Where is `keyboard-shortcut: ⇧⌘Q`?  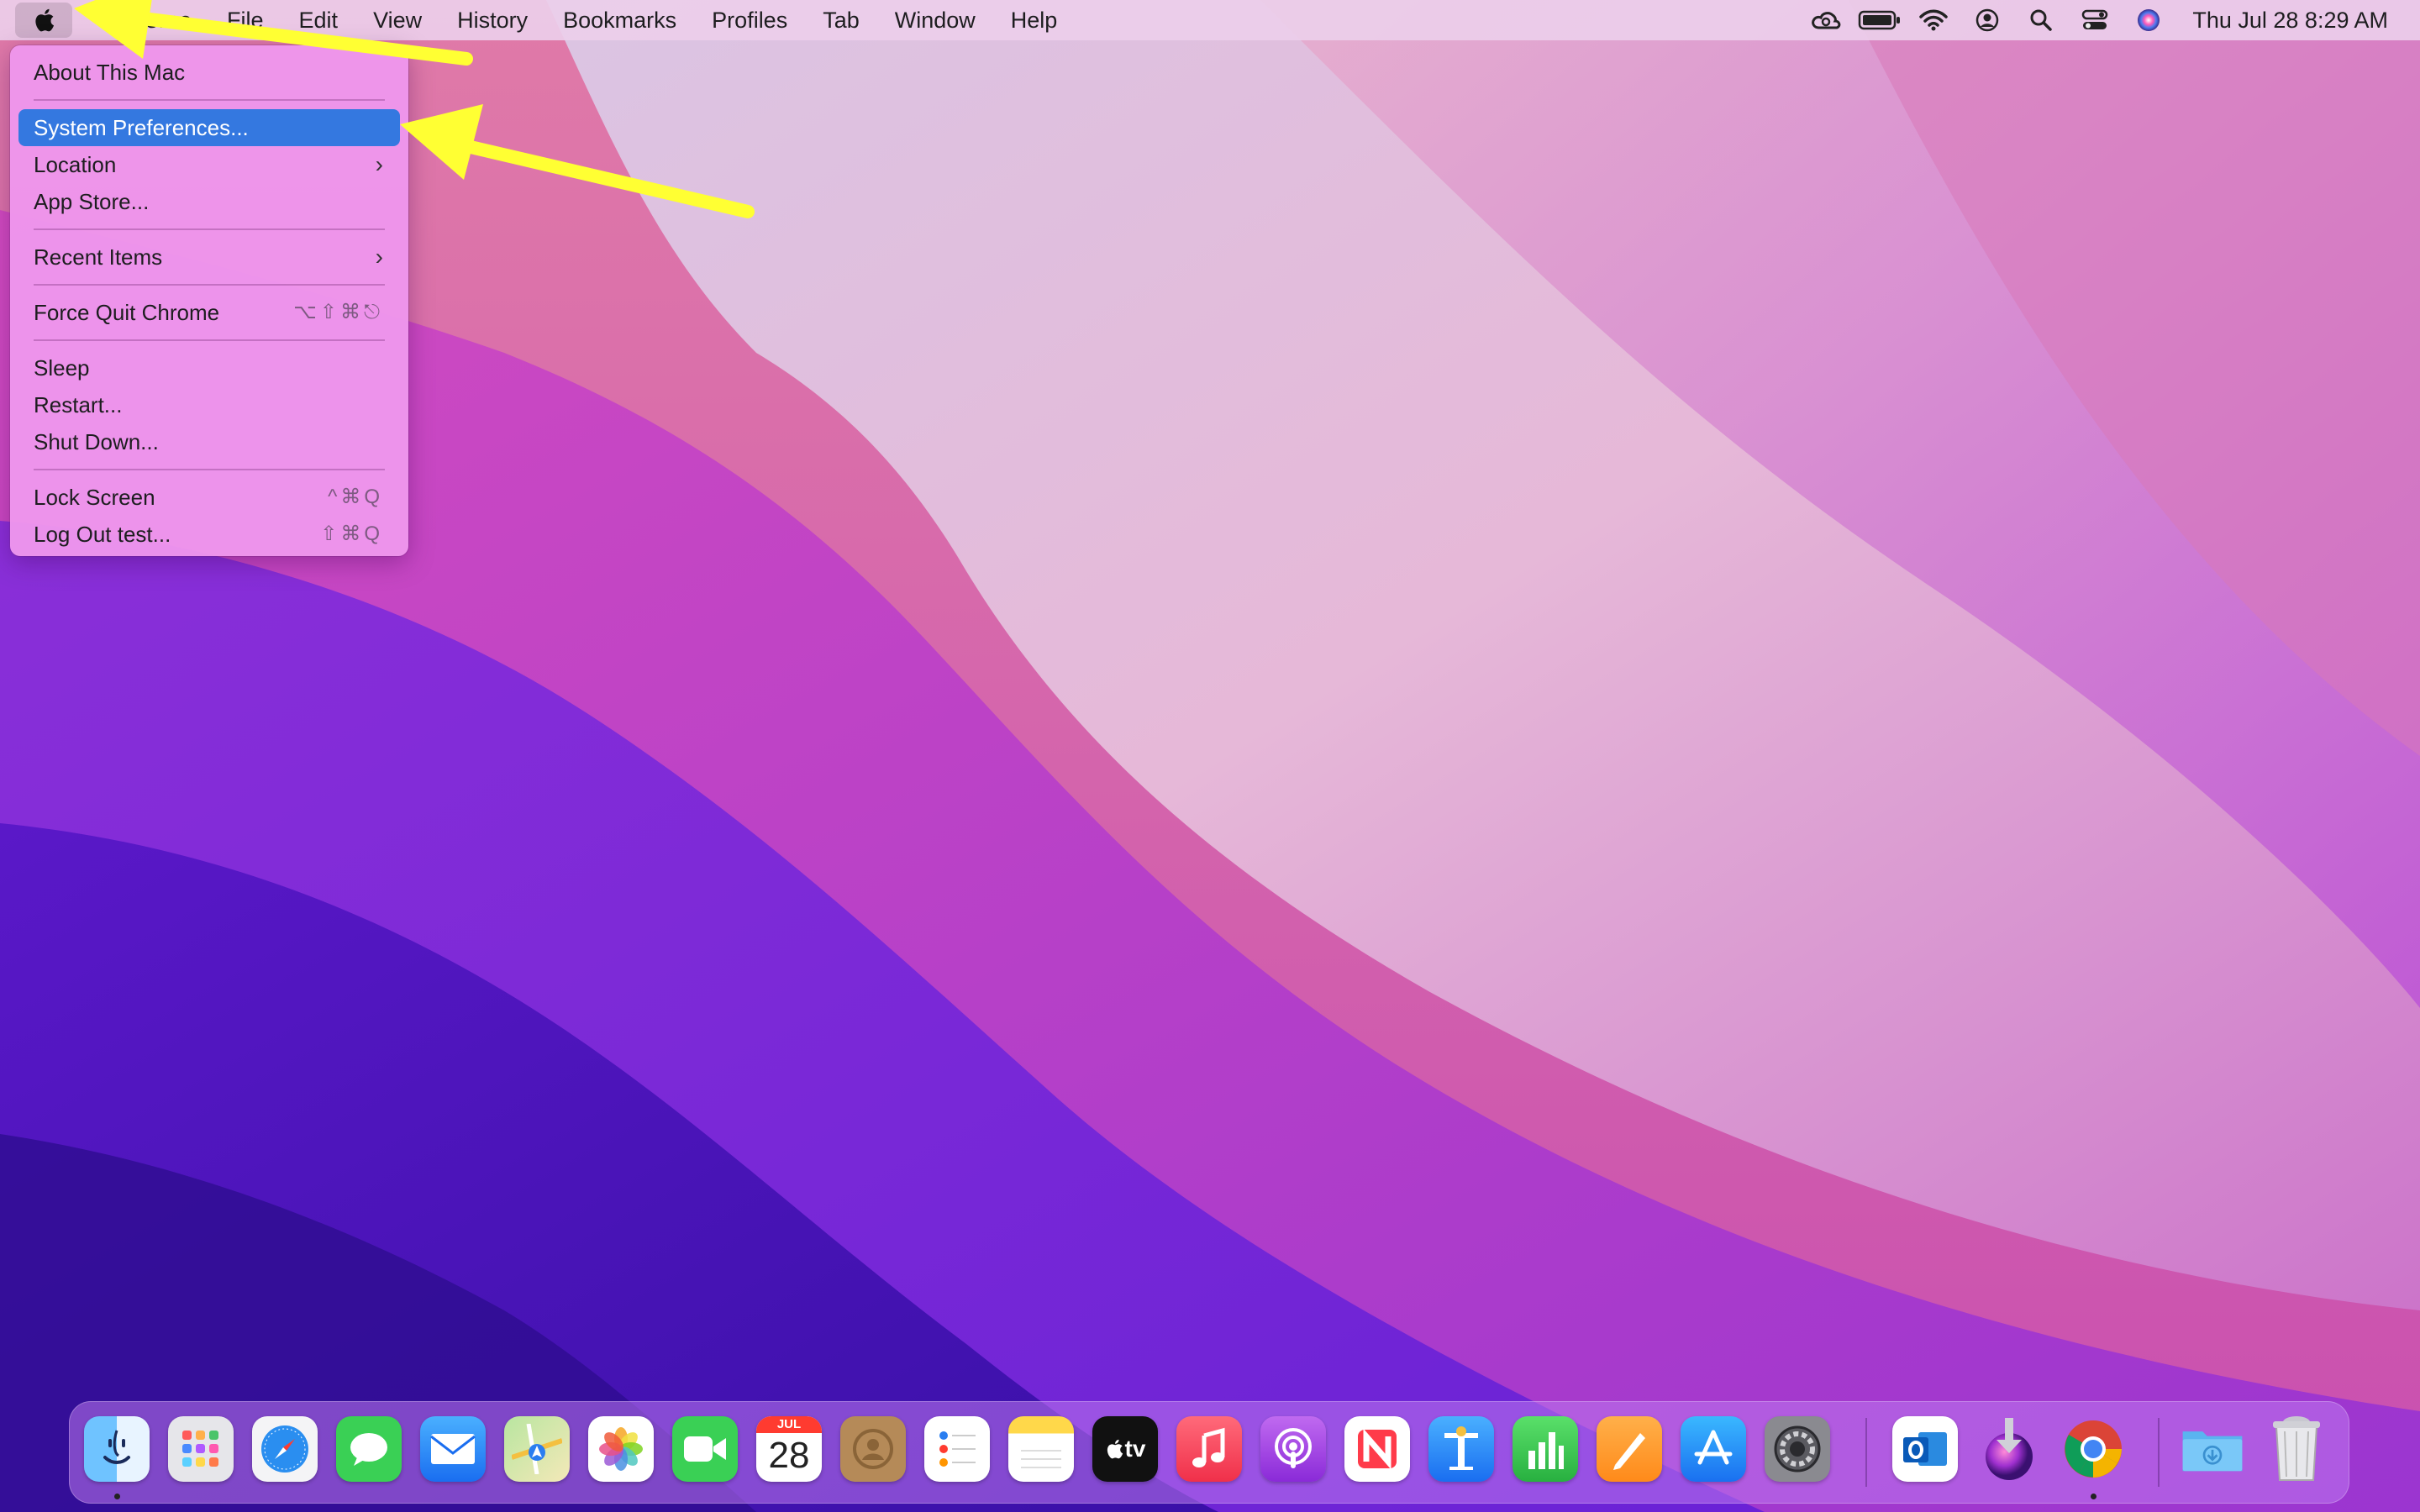 keyboard-shortcut: ⇧⌘Q is located at coordinates (352, 533).